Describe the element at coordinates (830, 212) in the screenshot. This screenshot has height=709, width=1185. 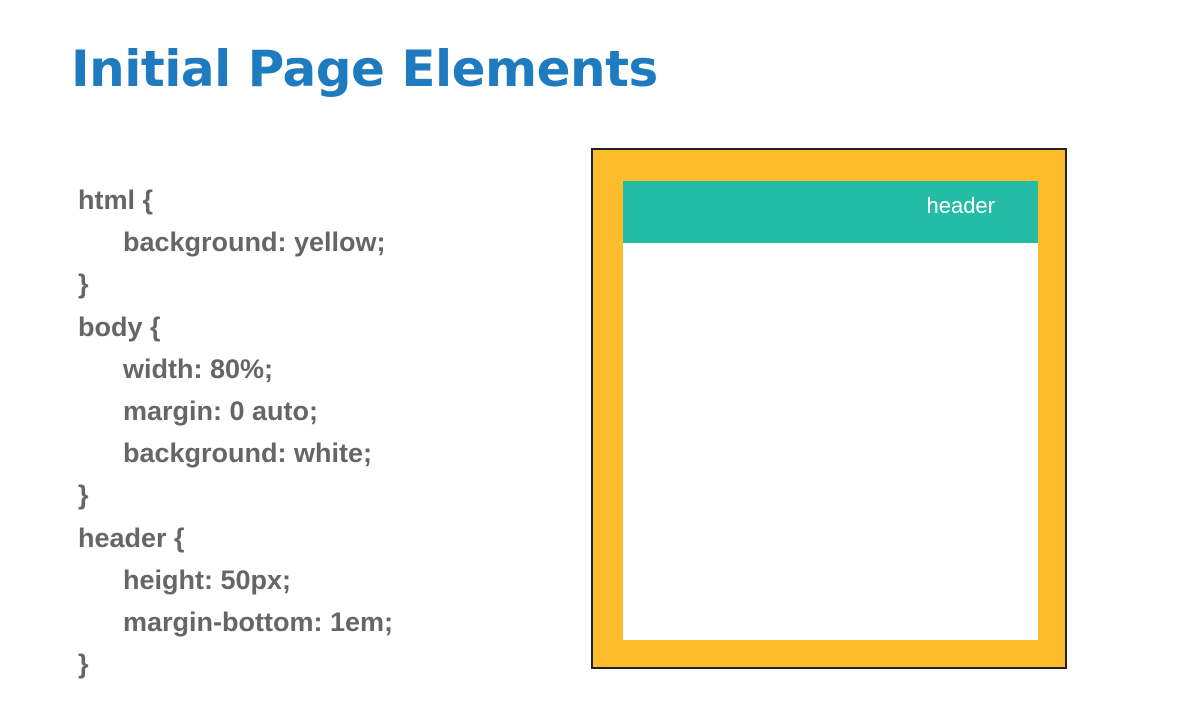
I see `layout-diagram-header: header` at that location.